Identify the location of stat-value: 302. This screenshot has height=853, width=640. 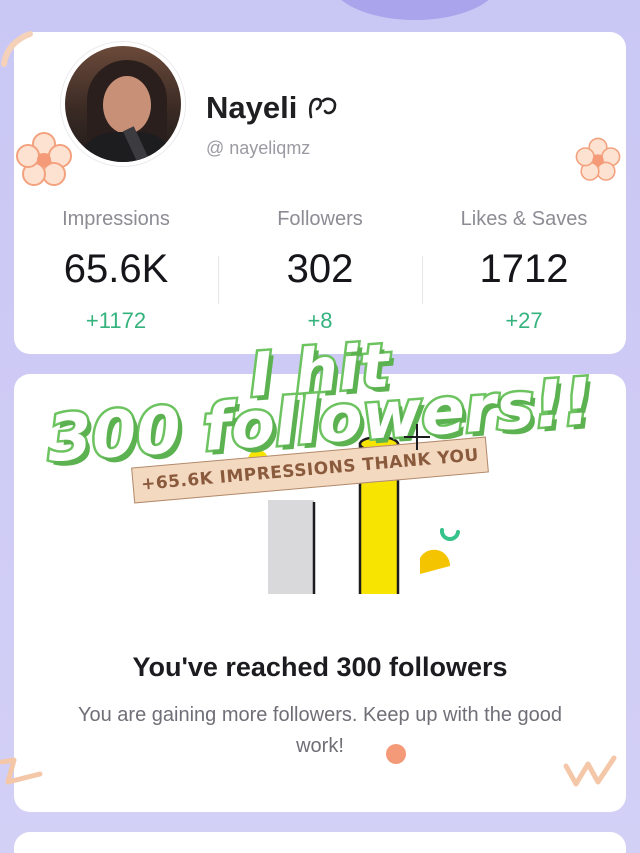
(320, 269).